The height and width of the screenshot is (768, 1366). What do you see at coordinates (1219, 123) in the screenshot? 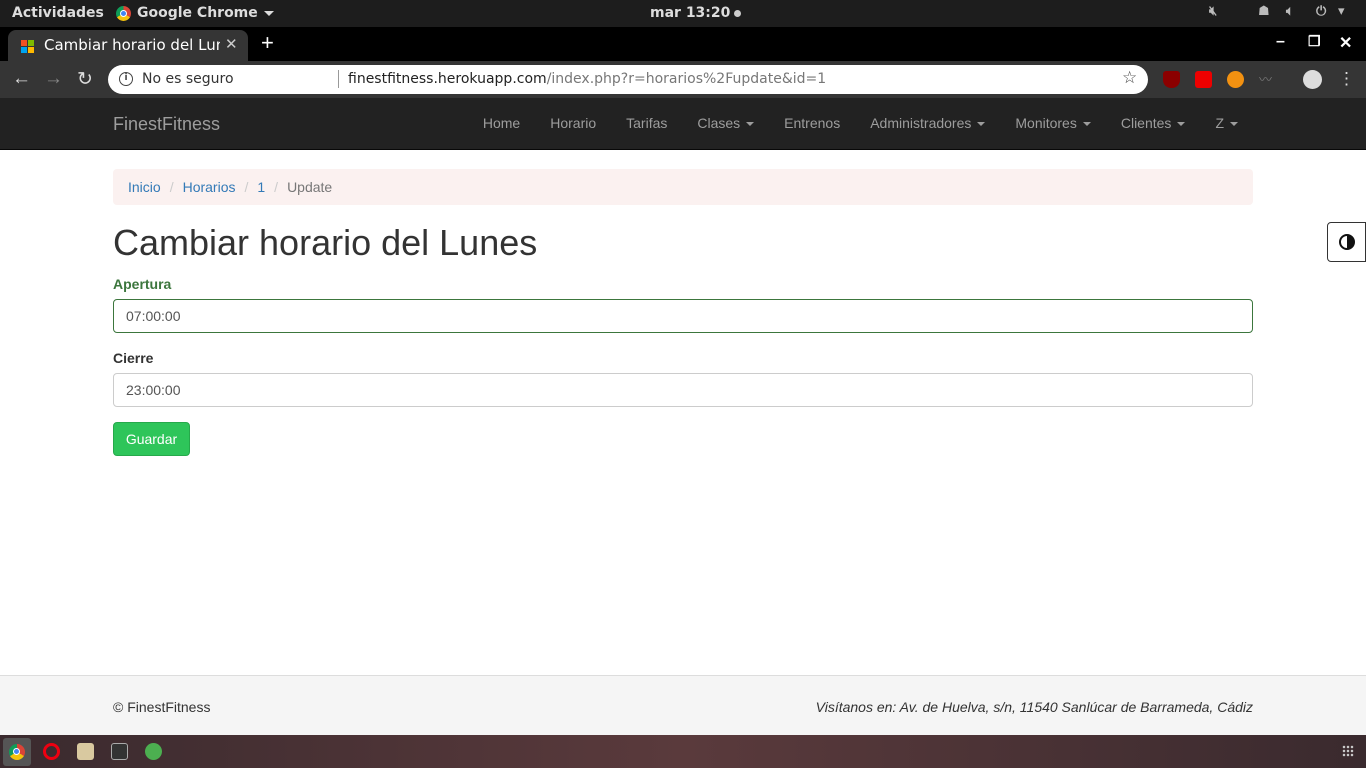
I see `nav-item-label: Z` at bounding box center [1219, 123].